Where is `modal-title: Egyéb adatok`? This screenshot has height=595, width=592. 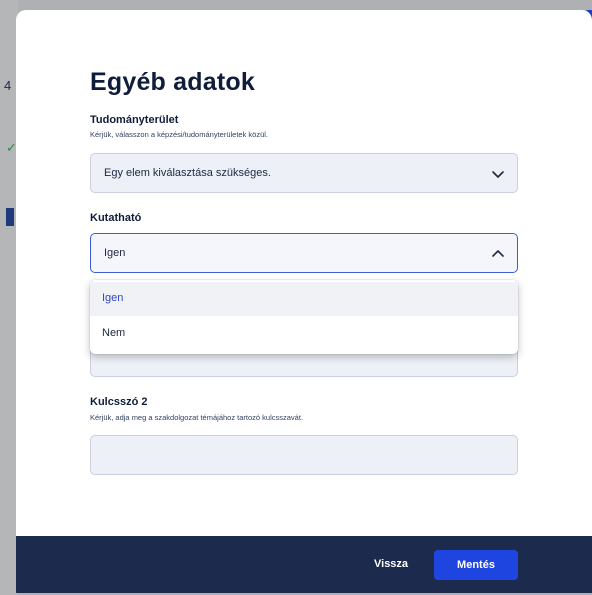
modal-title: Egyéb adatok is located at coordinates (172, 82).